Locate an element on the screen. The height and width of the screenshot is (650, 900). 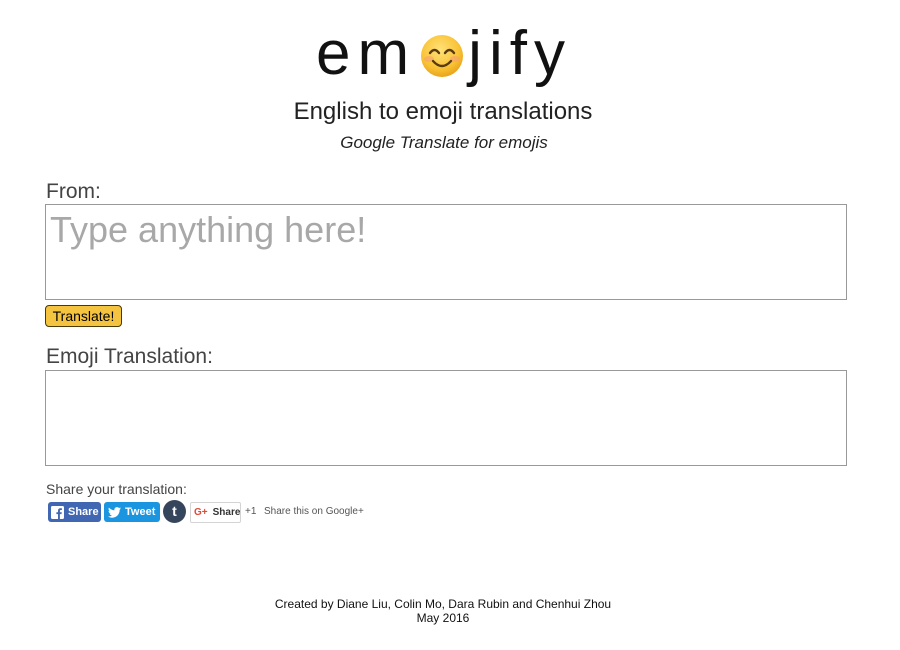
google-plus-share-button: G+ Share is located at coordinates (215, 512).